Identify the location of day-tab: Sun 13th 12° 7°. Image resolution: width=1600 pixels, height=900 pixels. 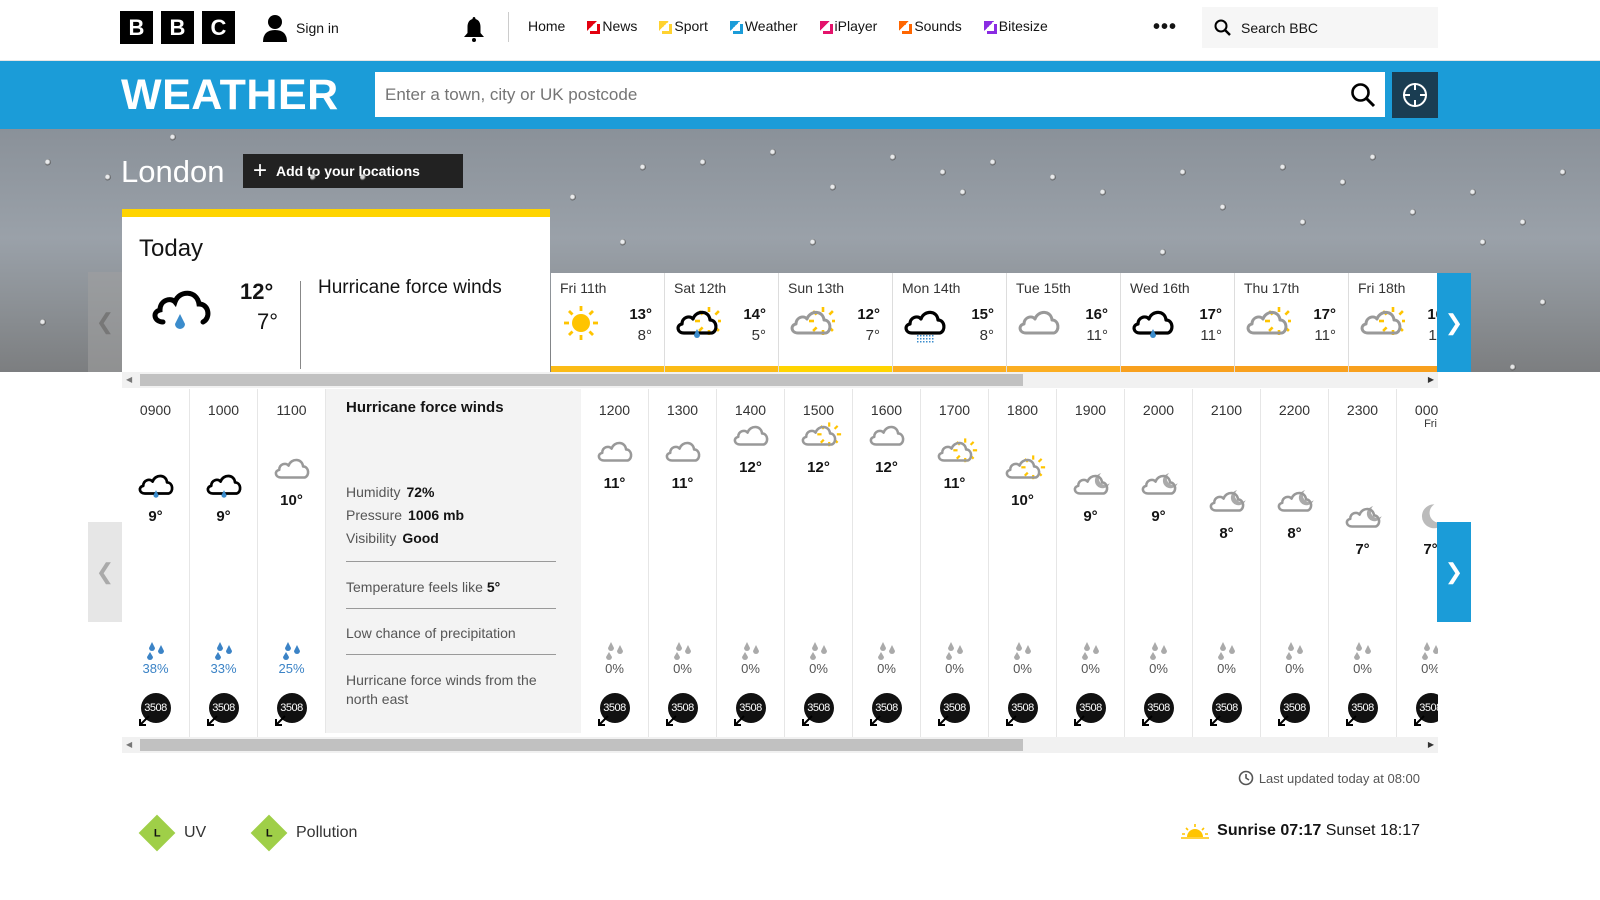
(836, 322).